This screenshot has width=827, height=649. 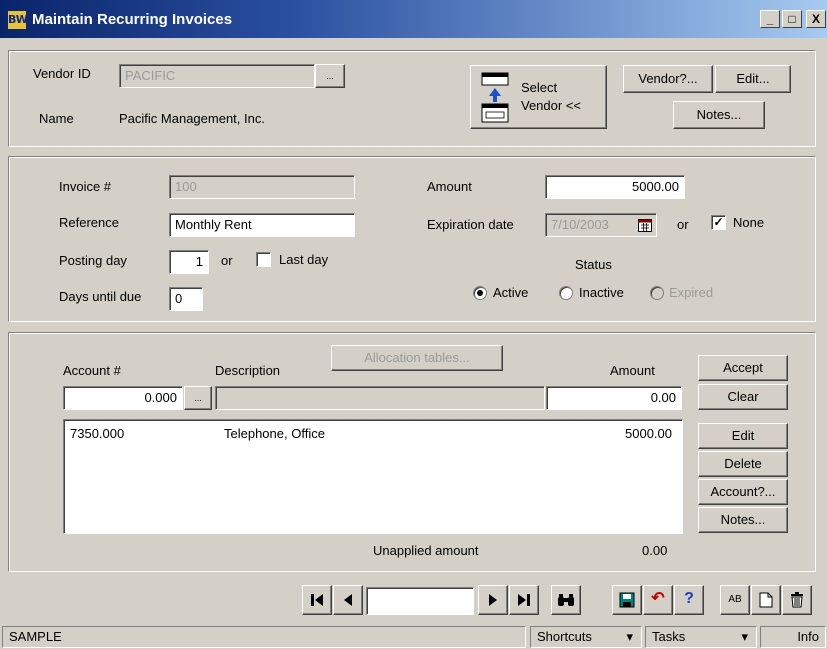 I want to click on select-vendor-icon, so click(x=495, y=97).